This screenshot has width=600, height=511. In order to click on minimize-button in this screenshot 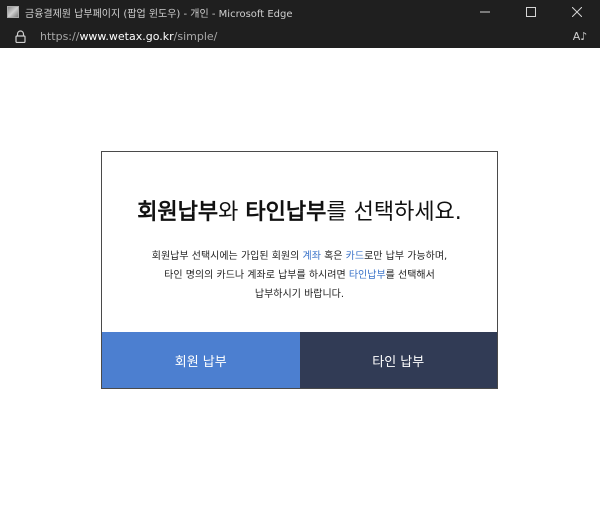, I will do `click(485, 12)`.